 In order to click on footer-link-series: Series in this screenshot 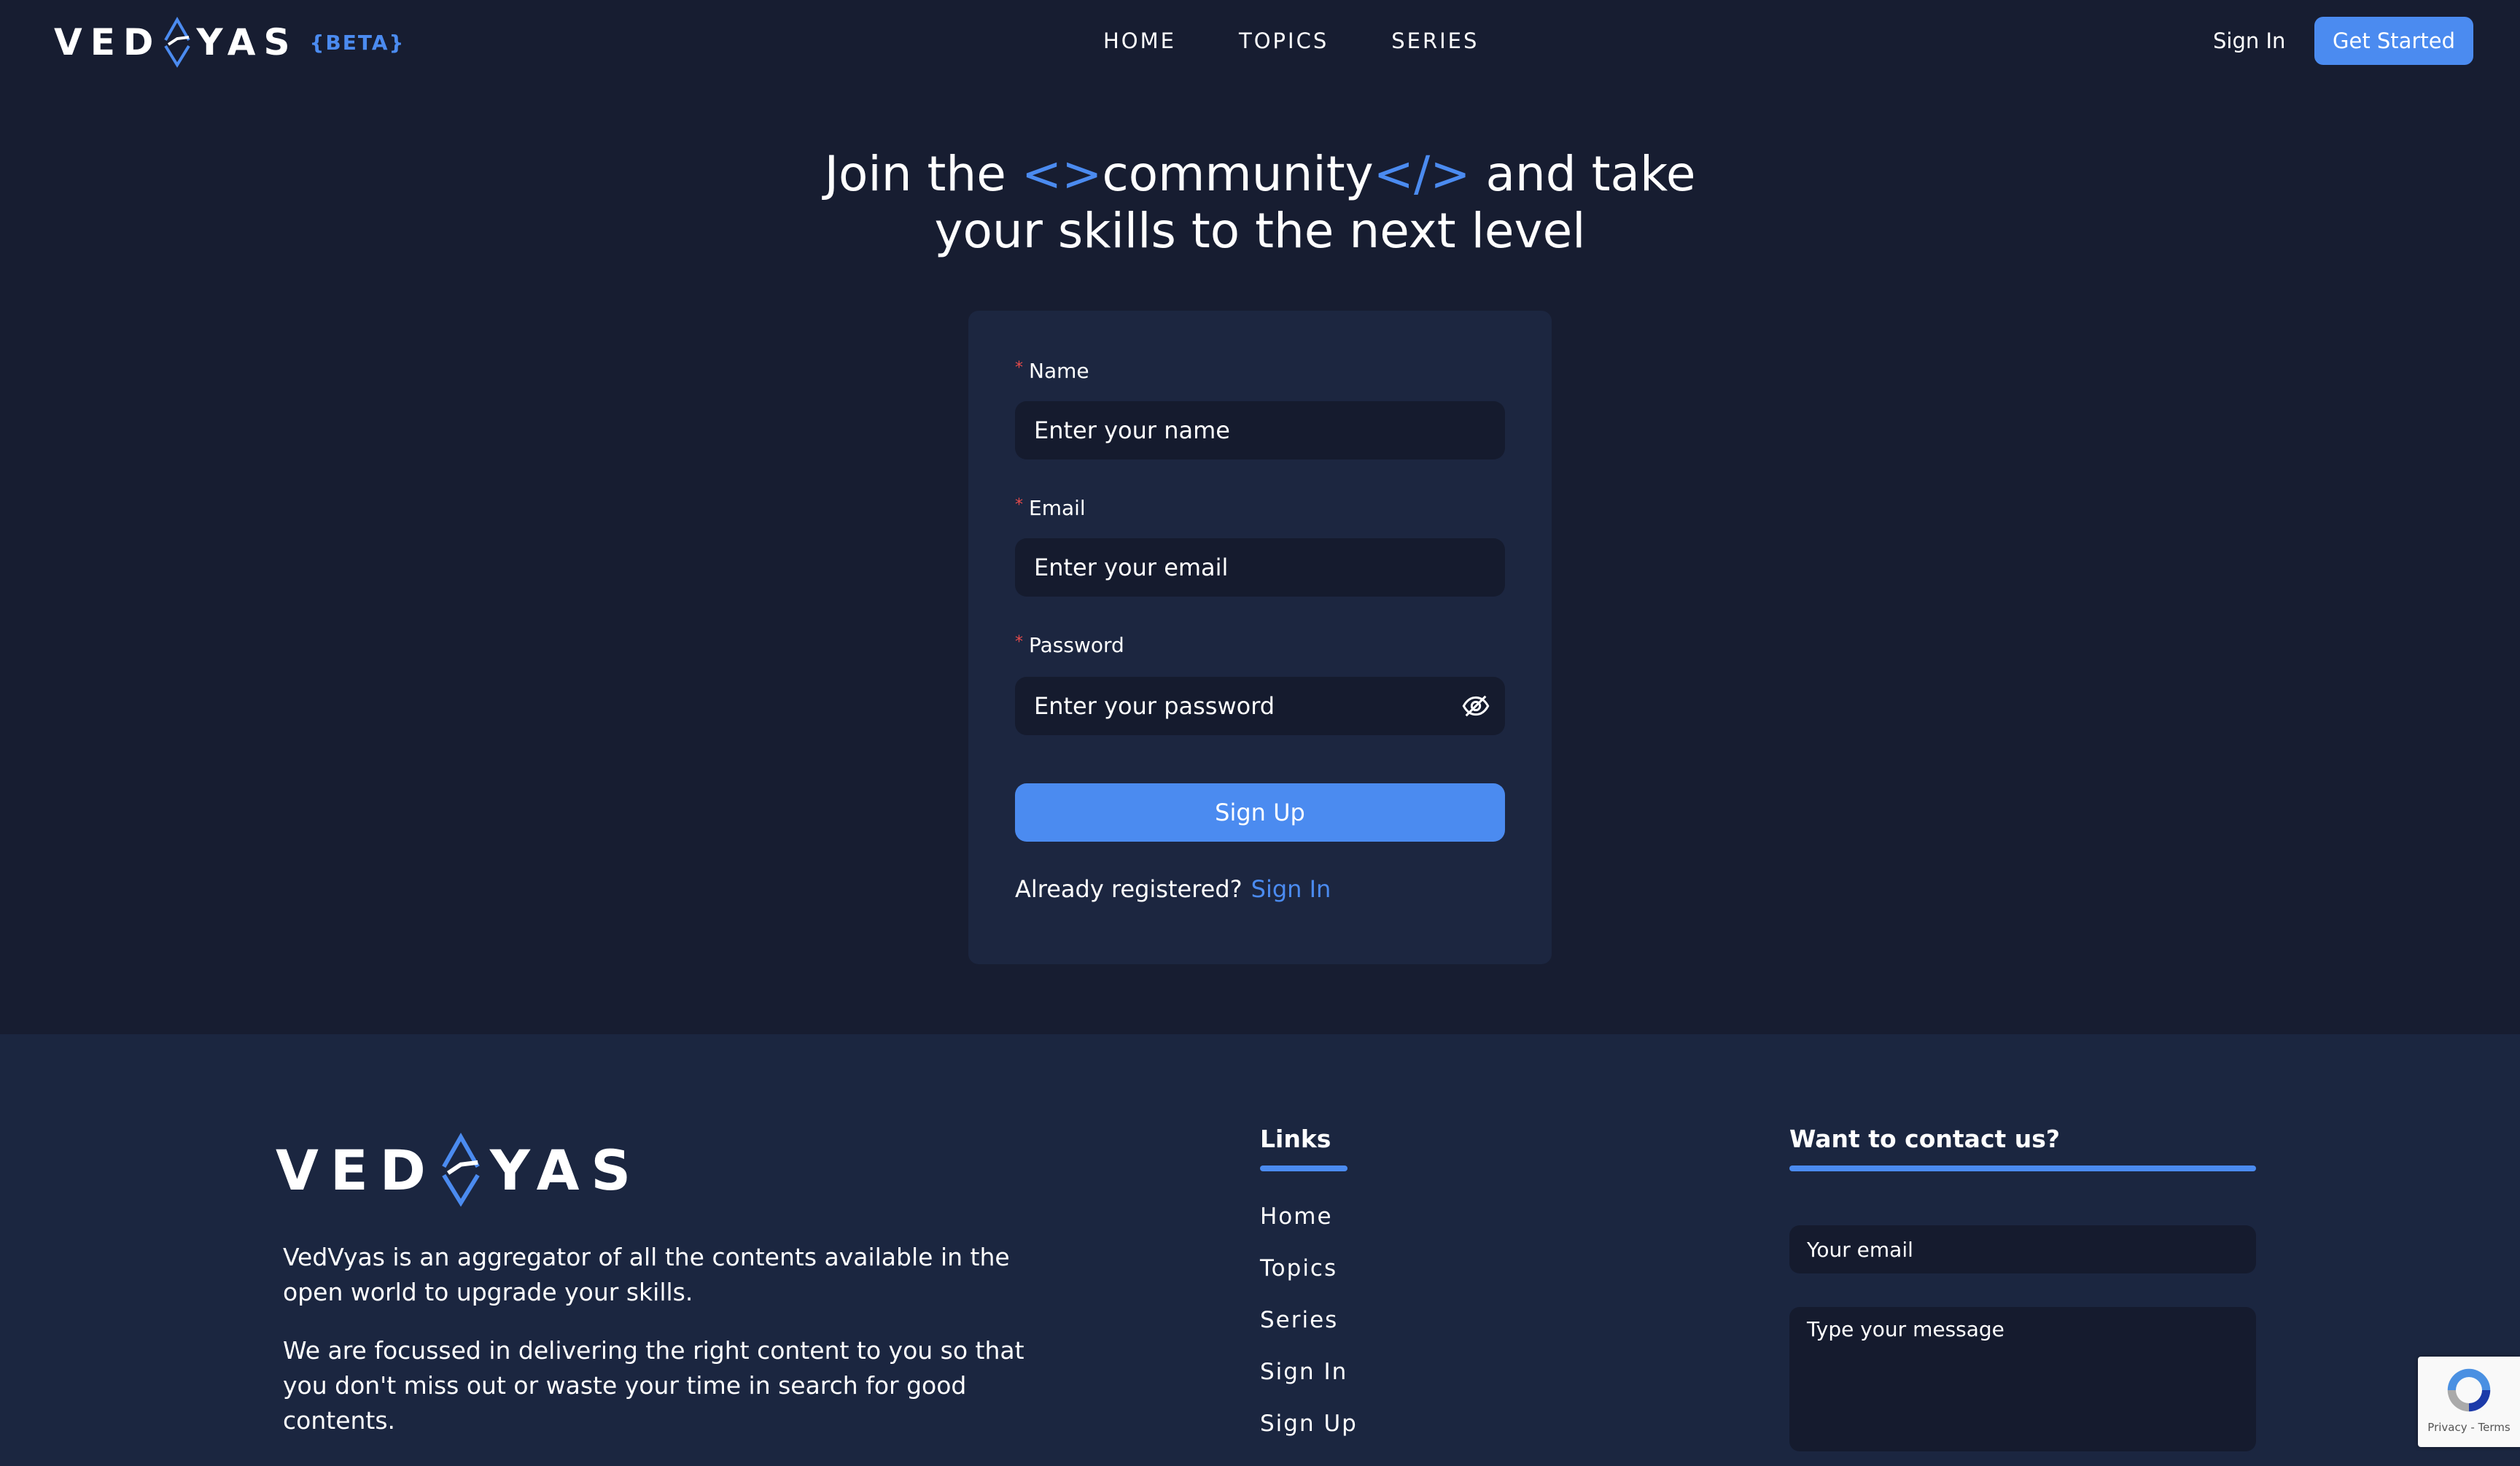, I will do `click(1299, 1320)`.